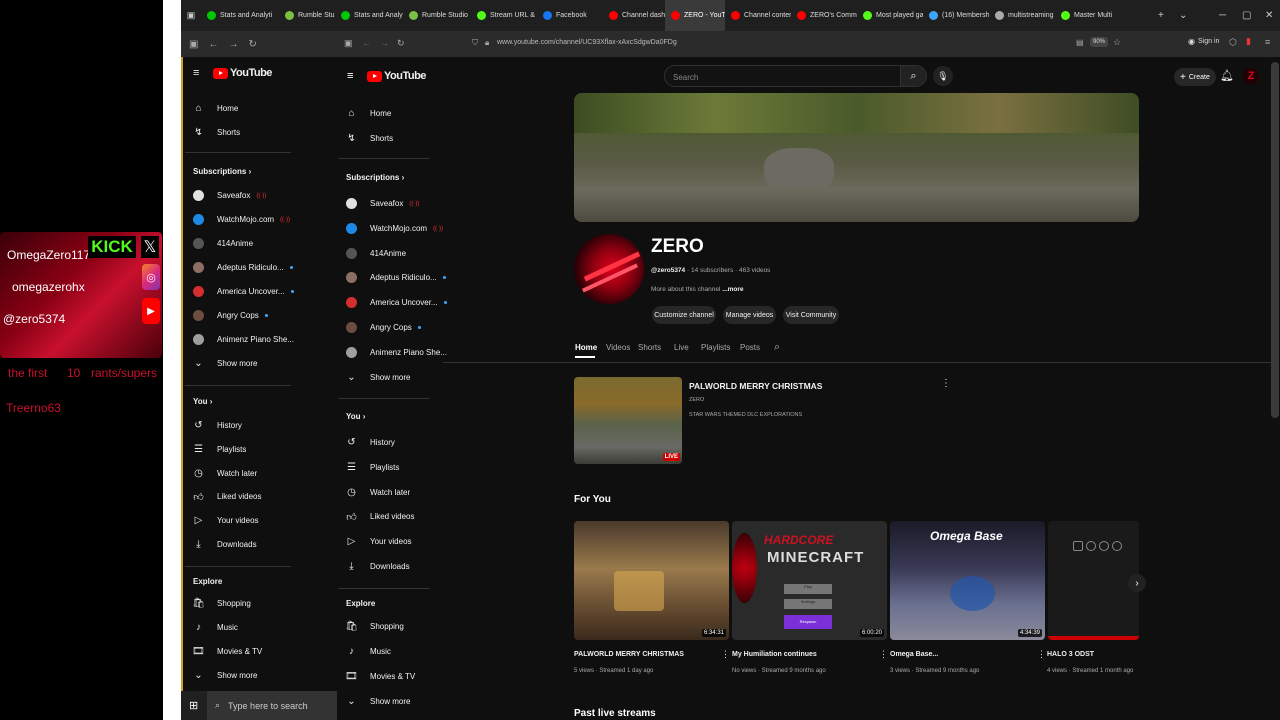 This screenshot has height=720, width=1280. Describe the element at coordinates (1161, 15) in the screenshot. I see `new-tab-button: +` at that location.